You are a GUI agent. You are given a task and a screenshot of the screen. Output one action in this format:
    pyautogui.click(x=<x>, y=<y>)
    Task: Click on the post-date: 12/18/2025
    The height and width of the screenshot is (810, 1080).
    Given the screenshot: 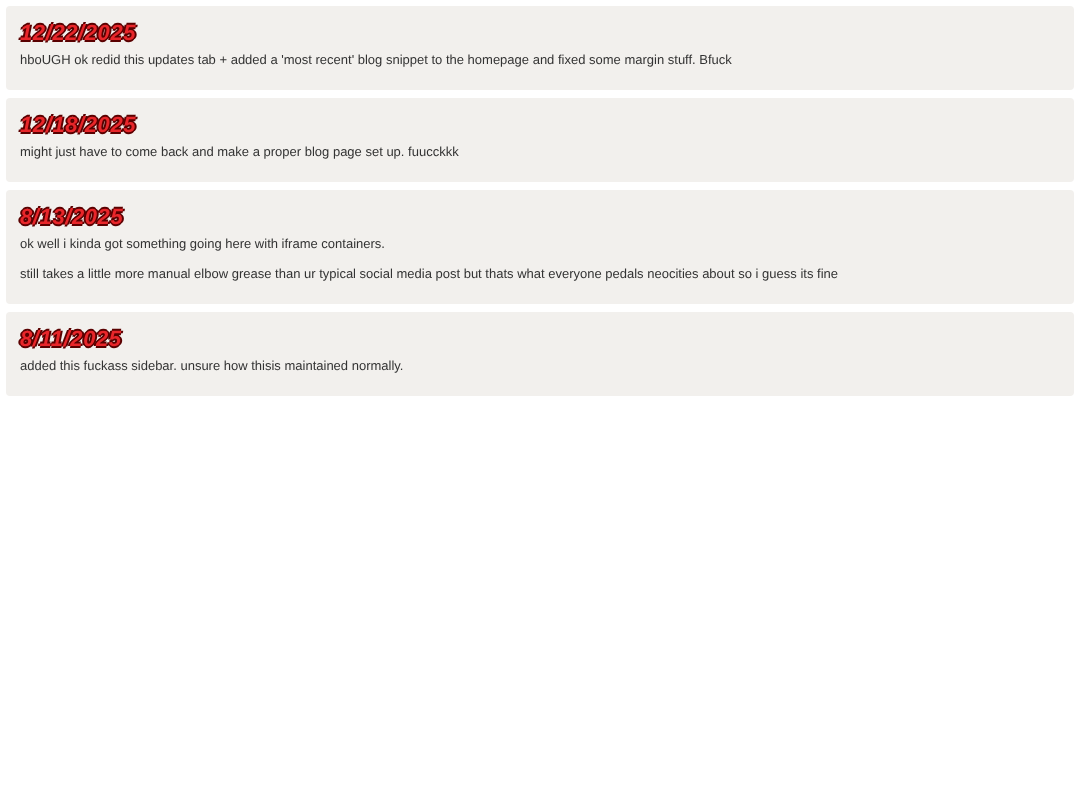 What is the action you would take?
    pyautogui.click(x=78, y=126)
    